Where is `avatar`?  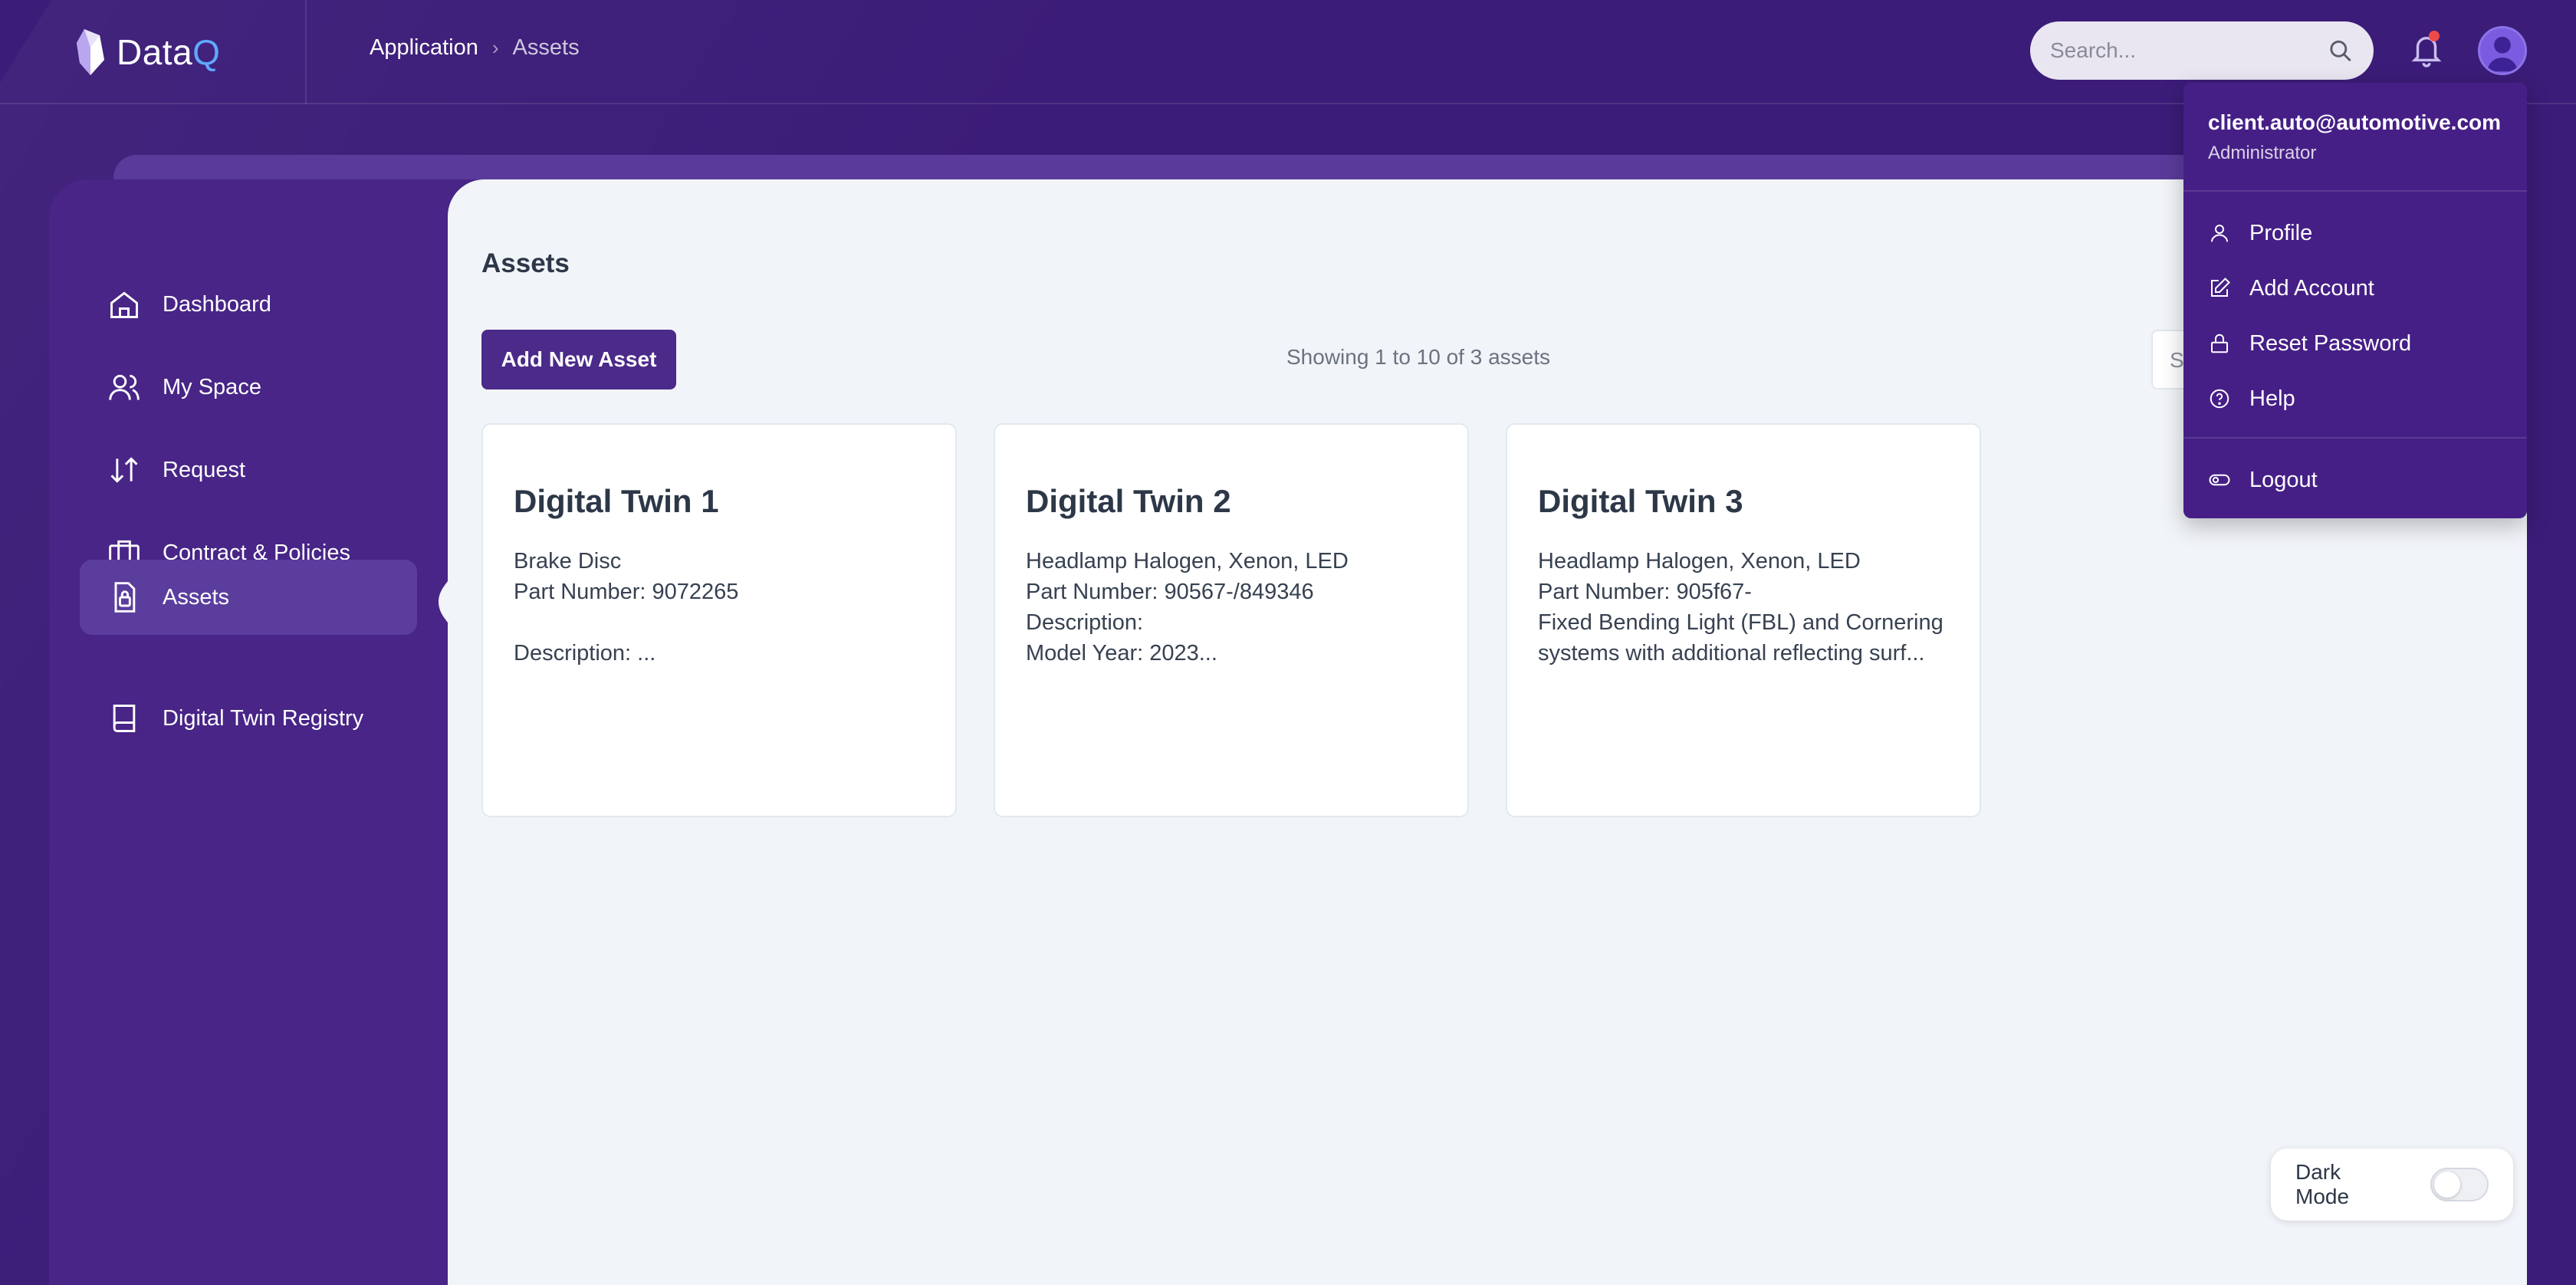 avatar is located at coordinates (2502, 50).